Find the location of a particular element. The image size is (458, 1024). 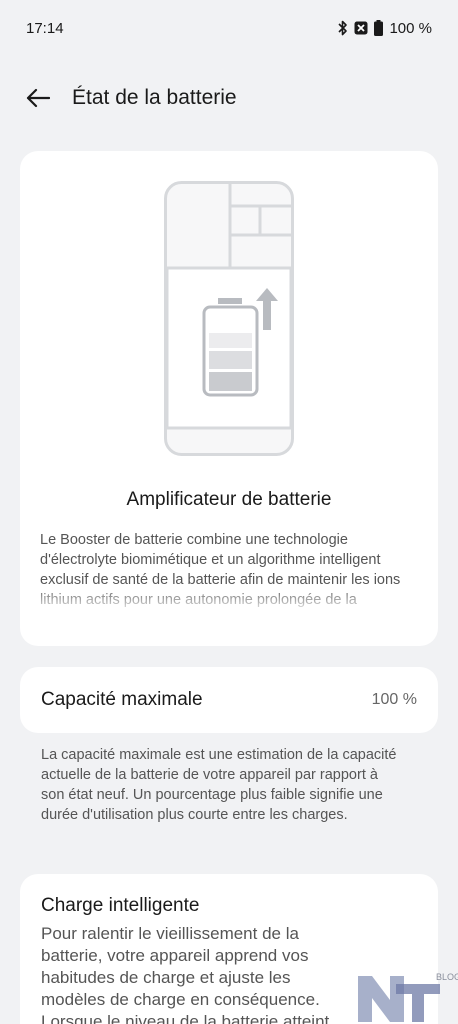

nfc-icon is located at coordinates (361, 28).